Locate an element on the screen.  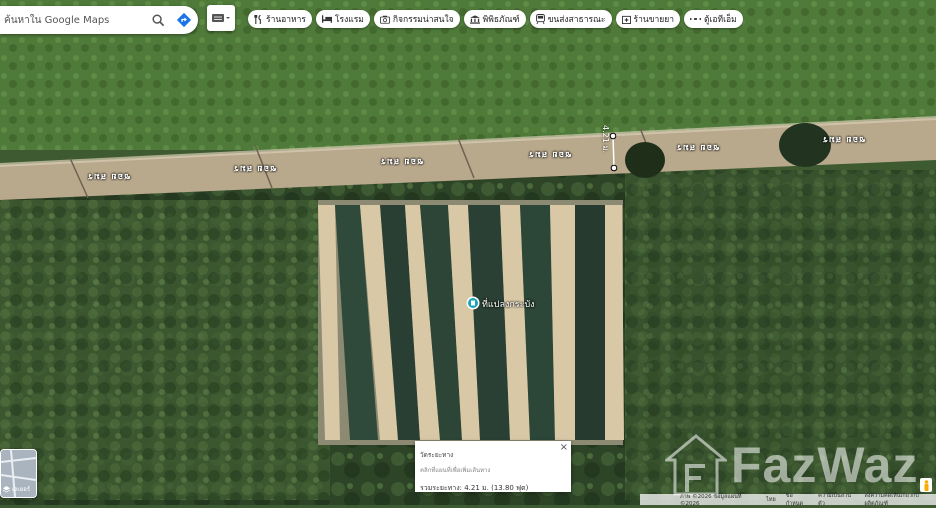
chip-museum: พิพิธภัณฑ์ is located at coordinates (494, 19).